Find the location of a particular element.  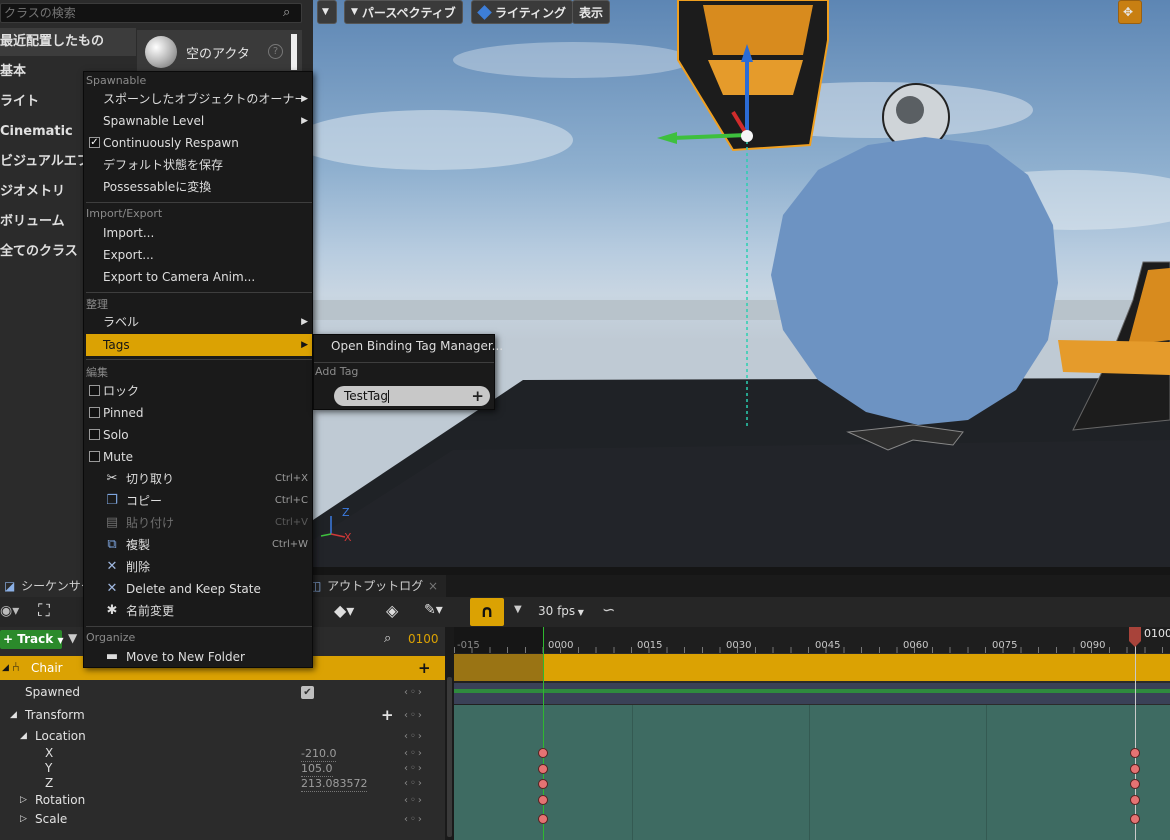

key-x-end is located at coordinates (1135, 753).